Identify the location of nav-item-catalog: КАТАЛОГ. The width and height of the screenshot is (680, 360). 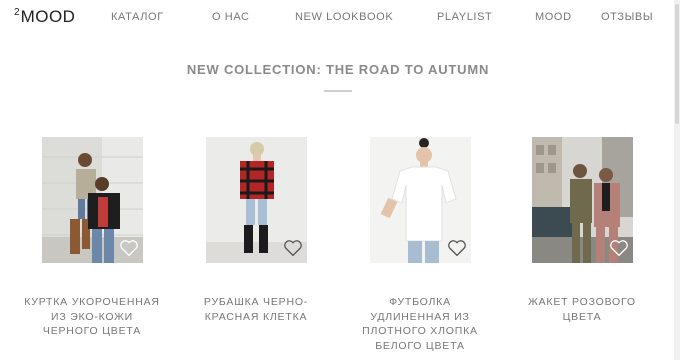
(137, 17).